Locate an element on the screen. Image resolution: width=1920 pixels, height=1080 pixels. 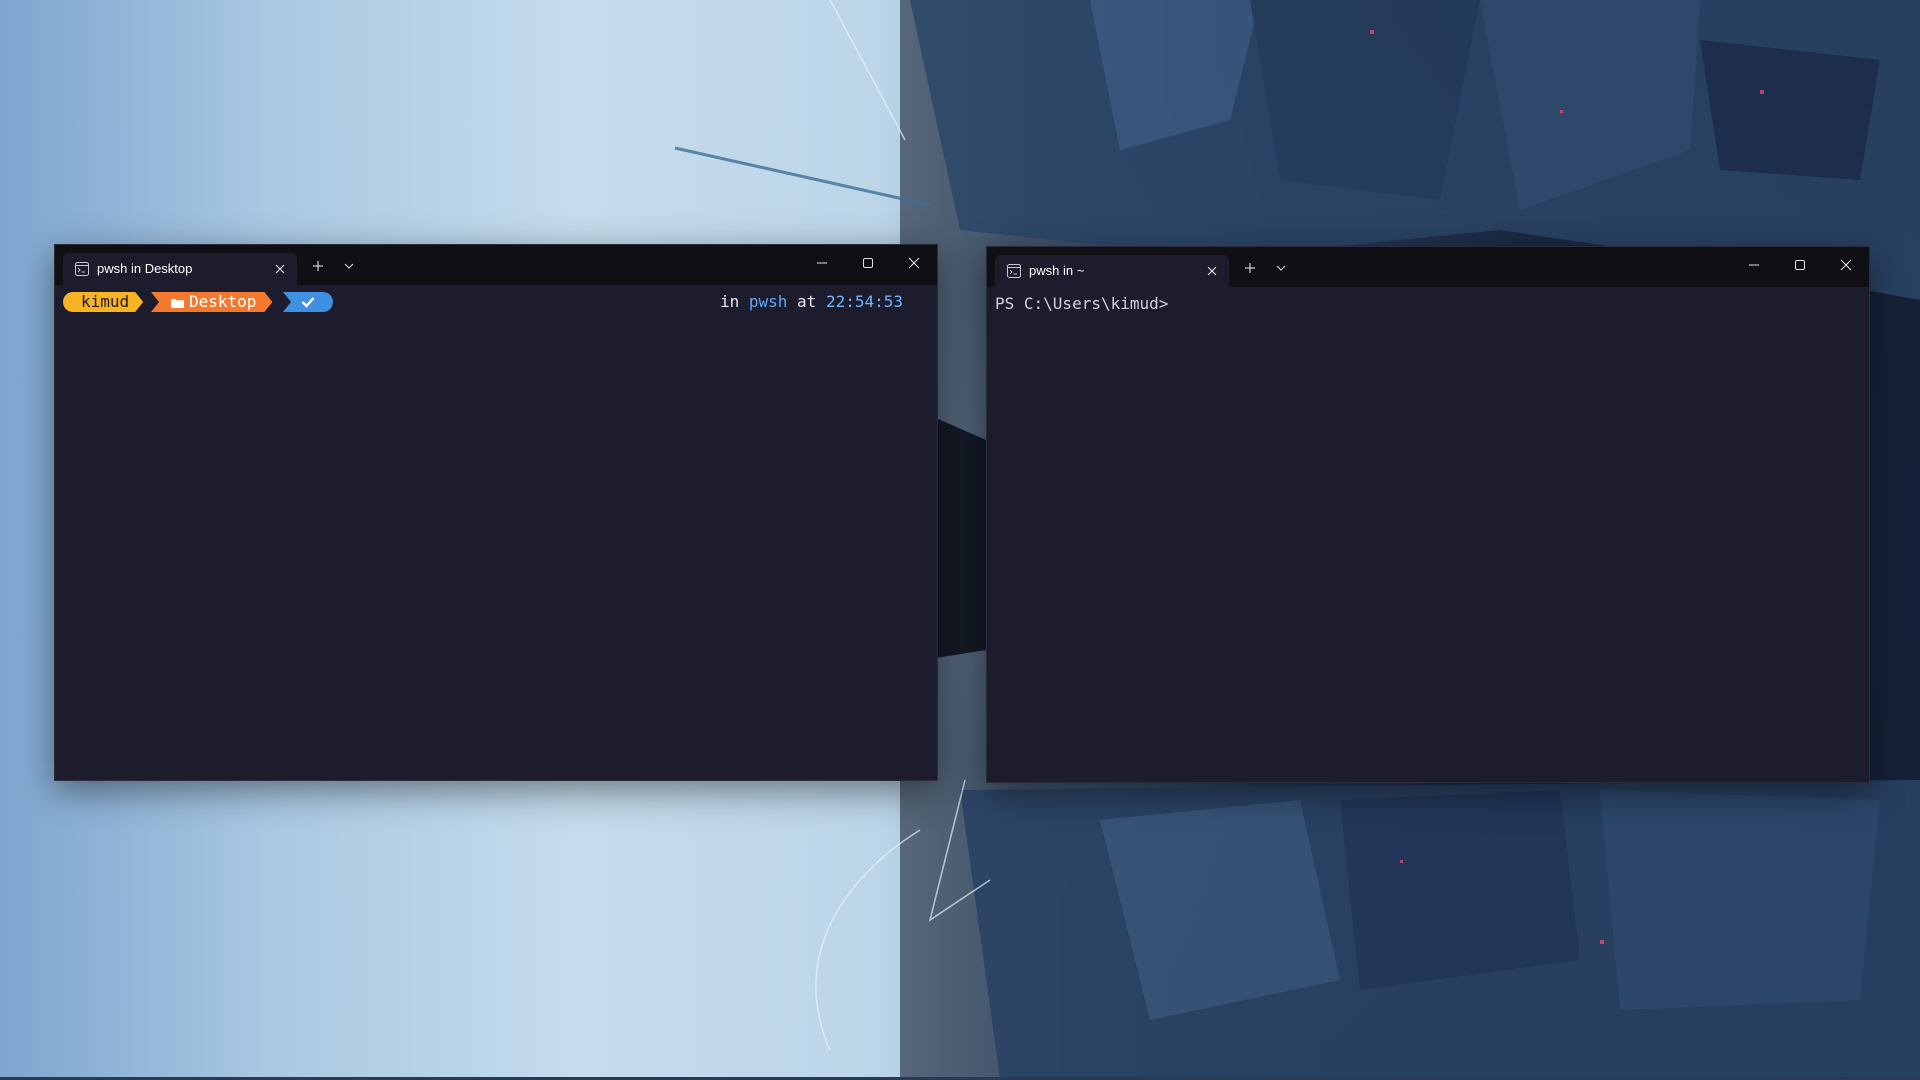
tab-title: pwsh in Desktop is located at coordinates (145, 268).